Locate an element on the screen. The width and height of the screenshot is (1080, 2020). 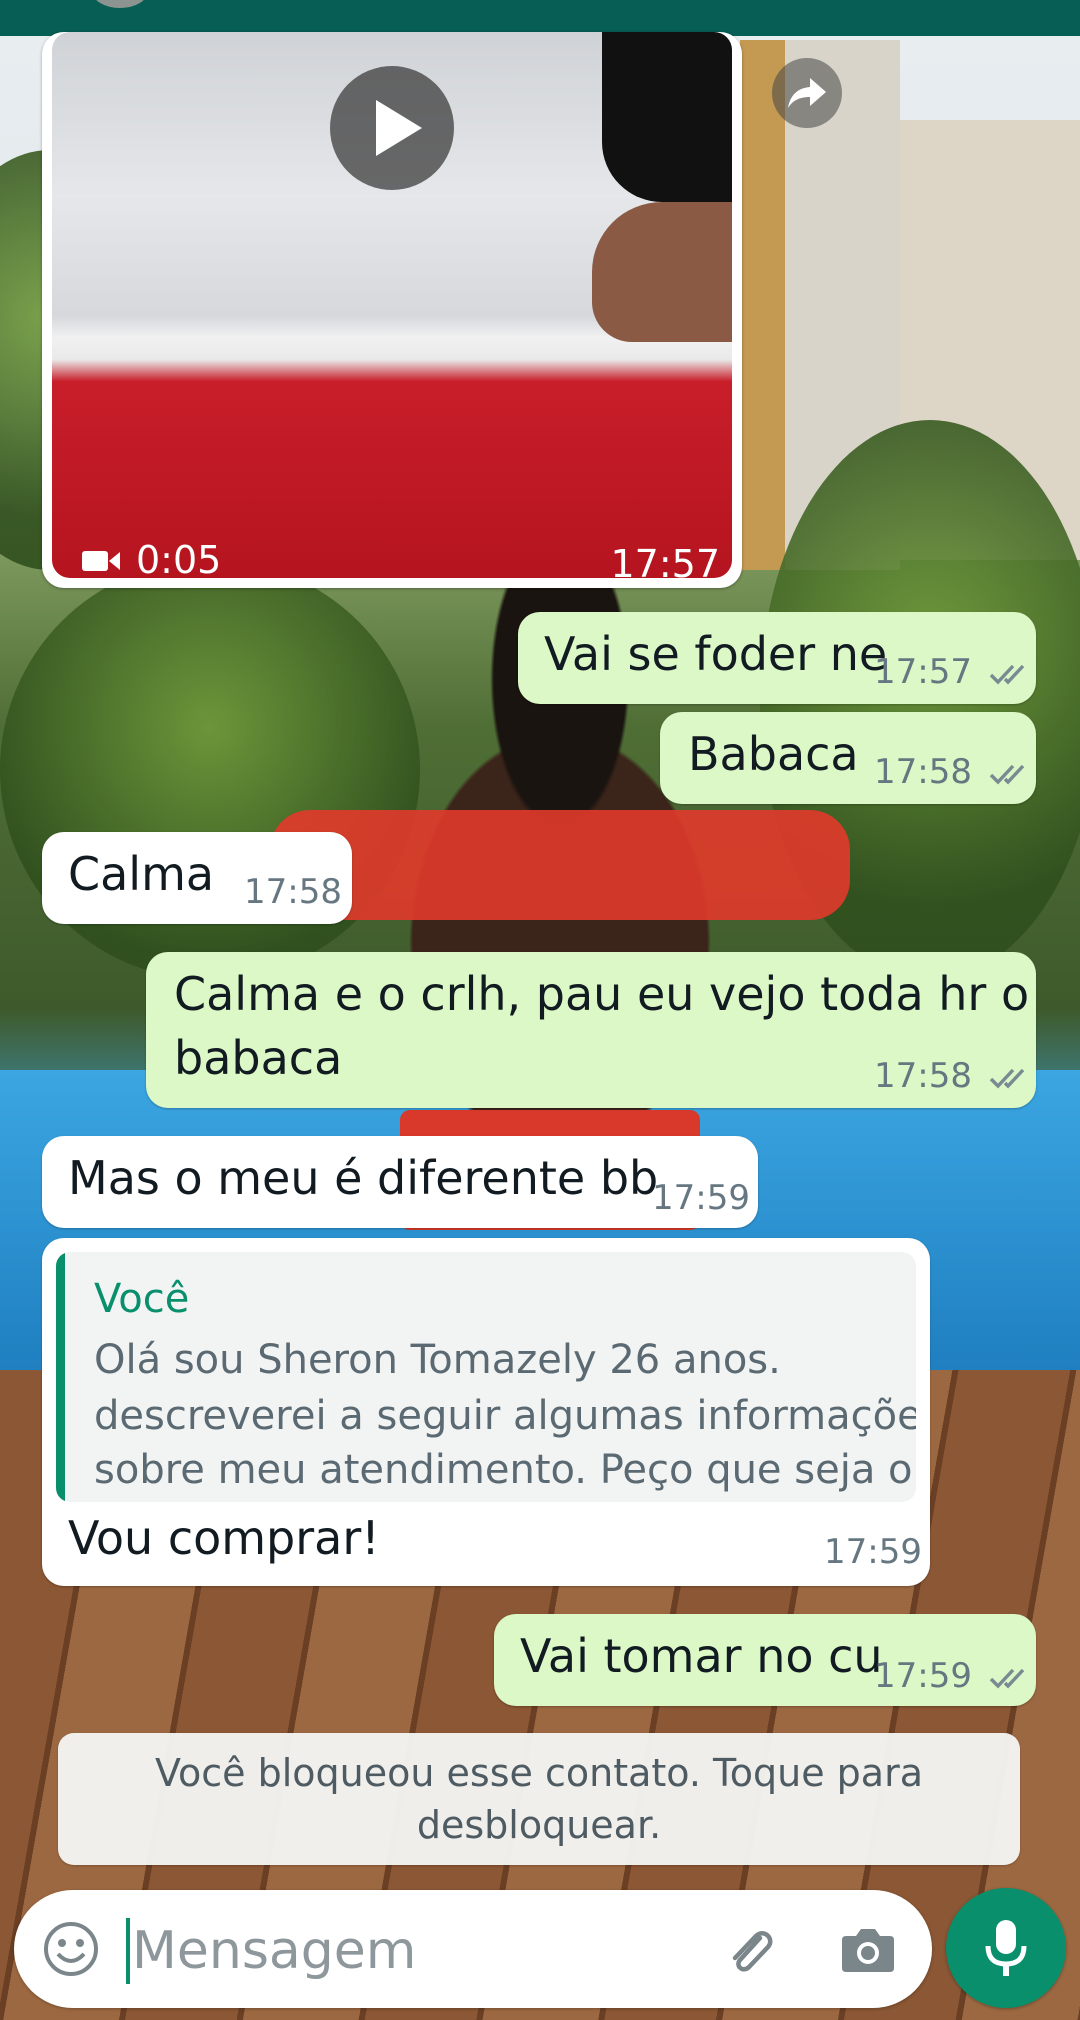
emoji-icon is located at coordinates (71, 1949).